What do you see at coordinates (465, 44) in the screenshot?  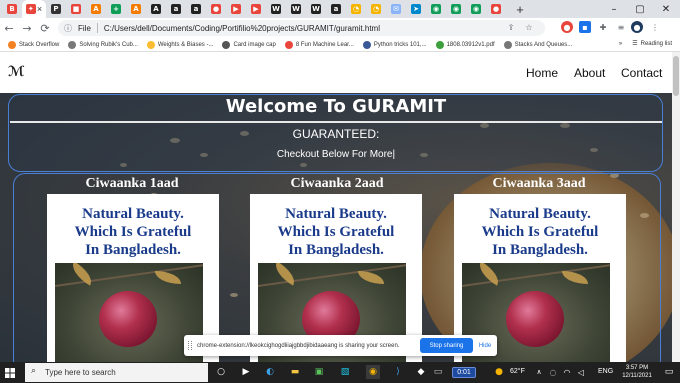 I see `bookmark-item: 1808.03912v1.pdf` at bounding box center [465, 44].